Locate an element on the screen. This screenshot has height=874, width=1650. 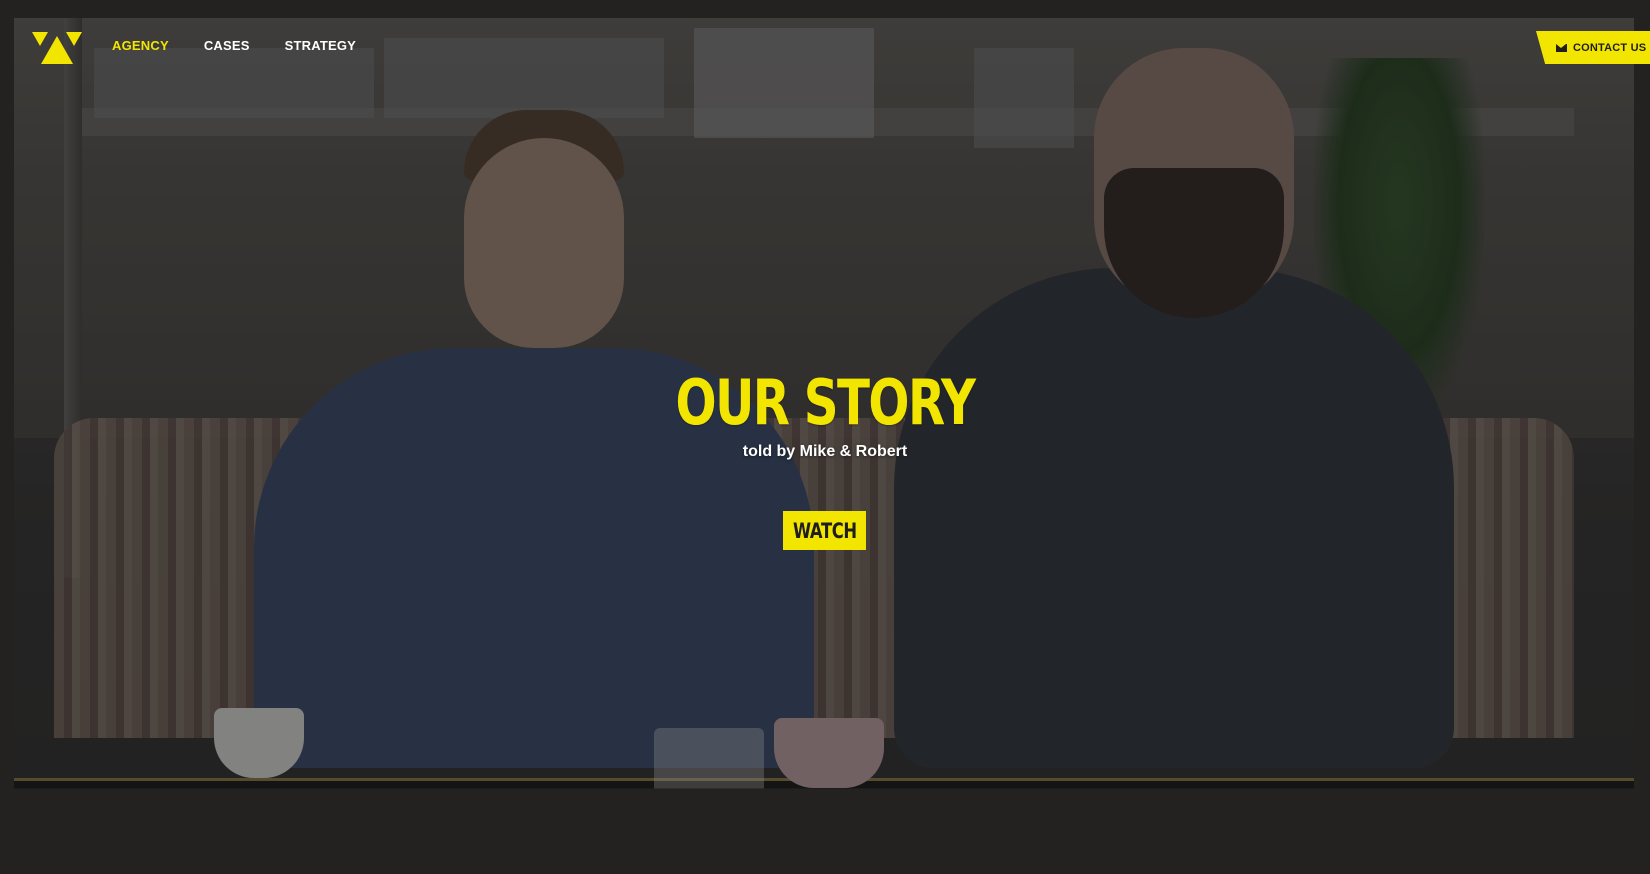
site-header: AGENCY CASES STRATEGY CONTACT US is located at coordinates (825, 45).